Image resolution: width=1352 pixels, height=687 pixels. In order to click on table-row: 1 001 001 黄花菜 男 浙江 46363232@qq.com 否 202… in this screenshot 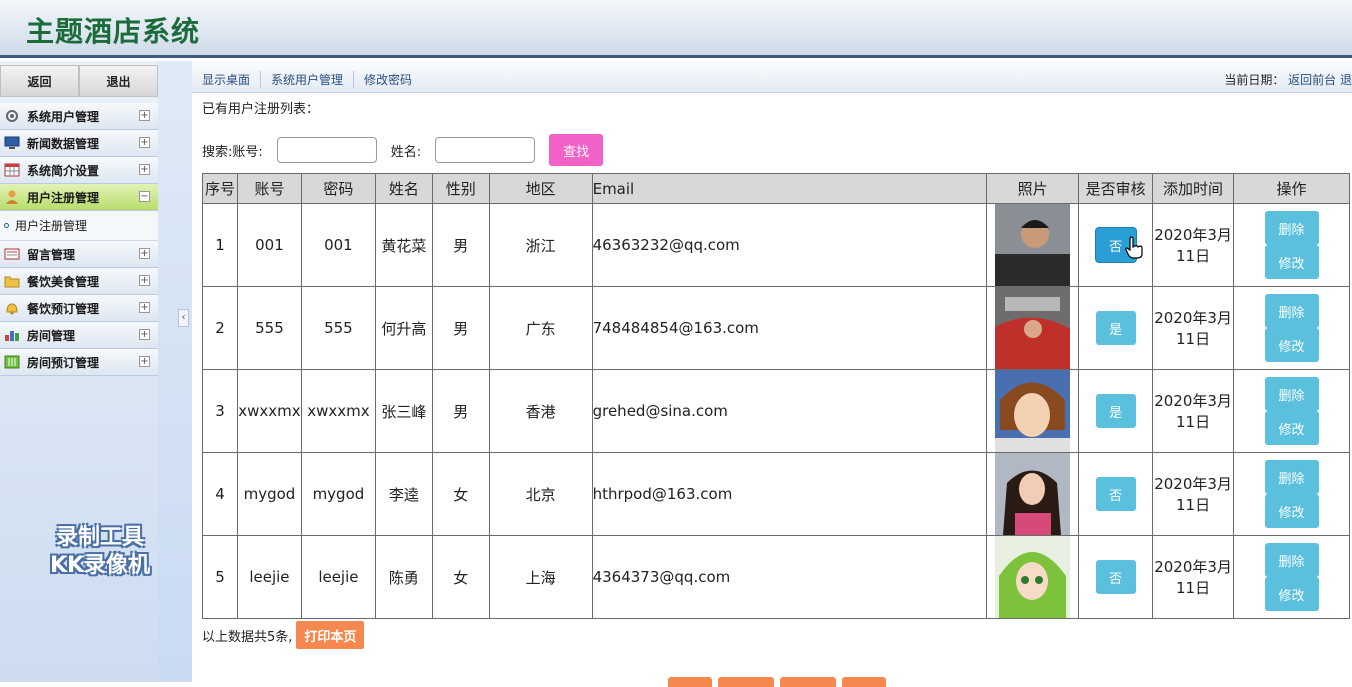, I will do `click(776, 245)`.